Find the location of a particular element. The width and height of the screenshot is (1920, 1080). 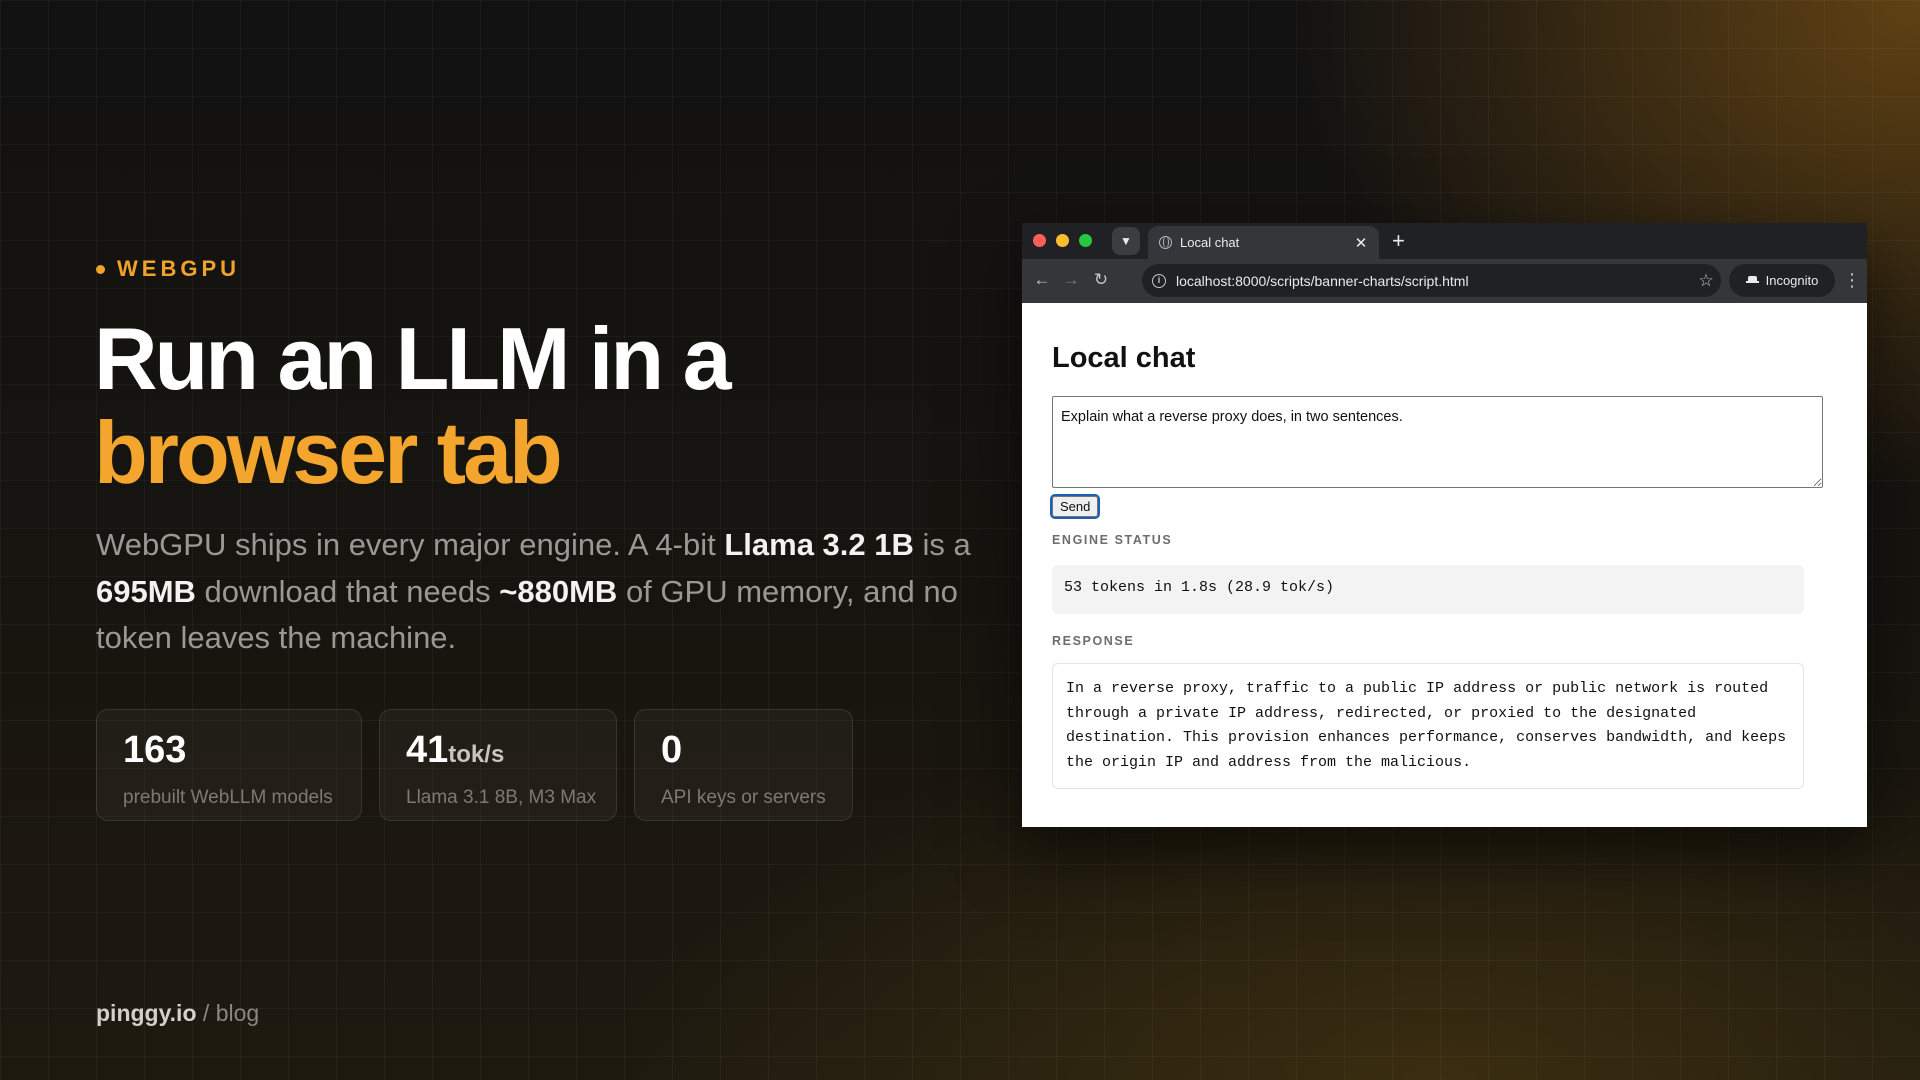

plus-icon: + is located at coordinates (1398, 241).